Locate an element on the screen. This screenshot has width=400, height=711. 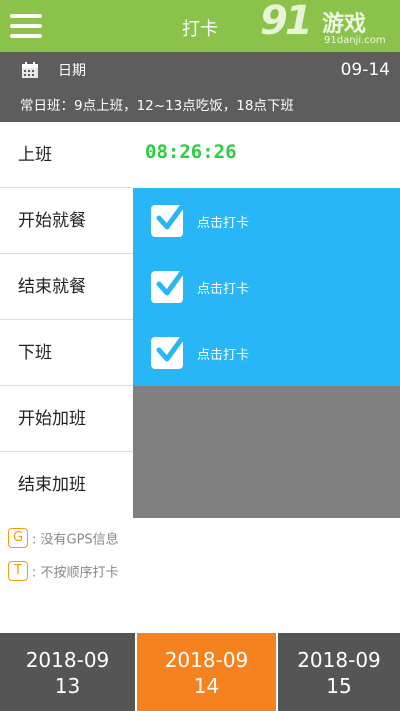
punch-button-clock-out: 点击打卡 is located at coordinates (266, 353).